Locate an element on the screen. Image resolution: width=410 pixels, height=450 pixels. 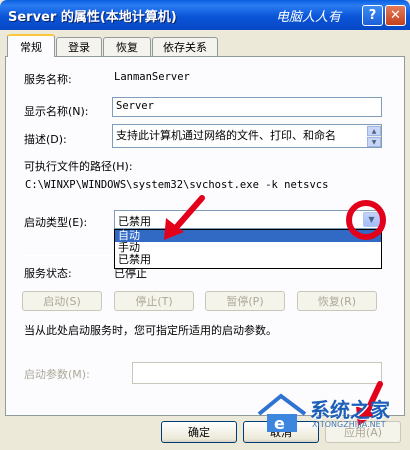
logo-subtext: XITONGZHIJIA.NET is located at coordinates (349, 424).